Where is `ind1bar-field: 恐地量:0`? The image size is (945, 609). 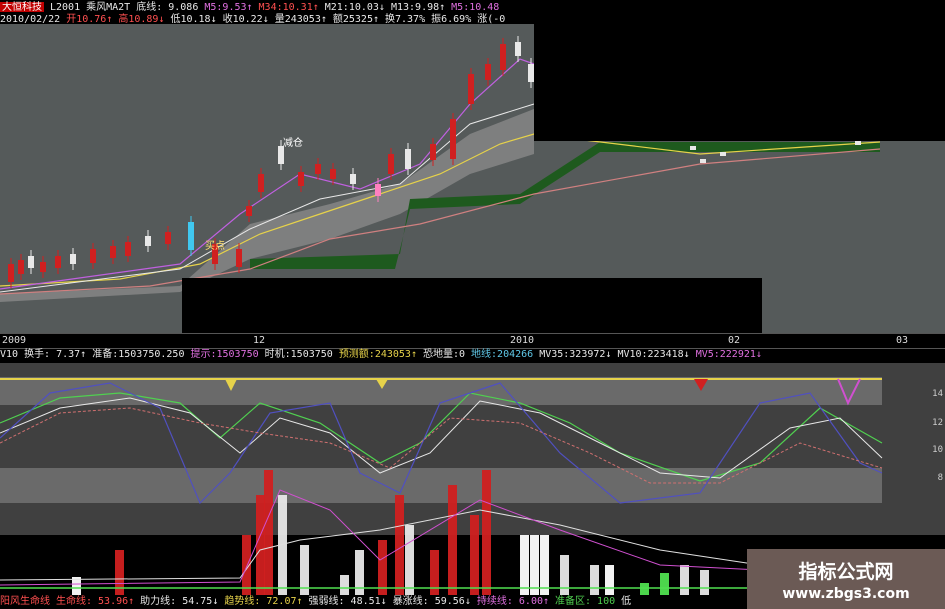 ind1bar-field: 恐地量:0 is located at coordinates (444, 354).